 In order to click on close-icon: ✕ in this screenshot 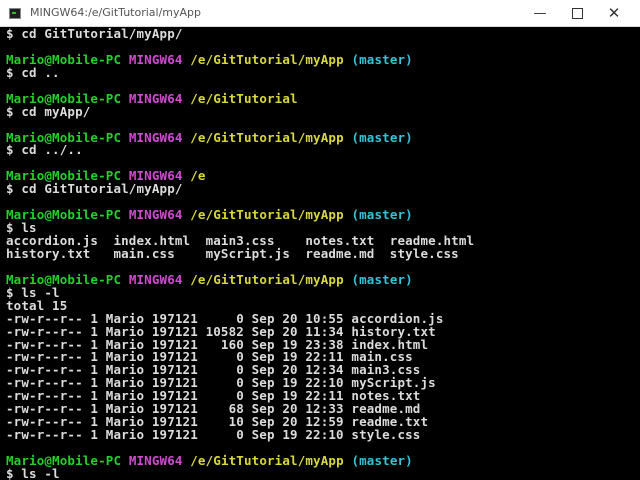, I will do `click(614, 13)`.